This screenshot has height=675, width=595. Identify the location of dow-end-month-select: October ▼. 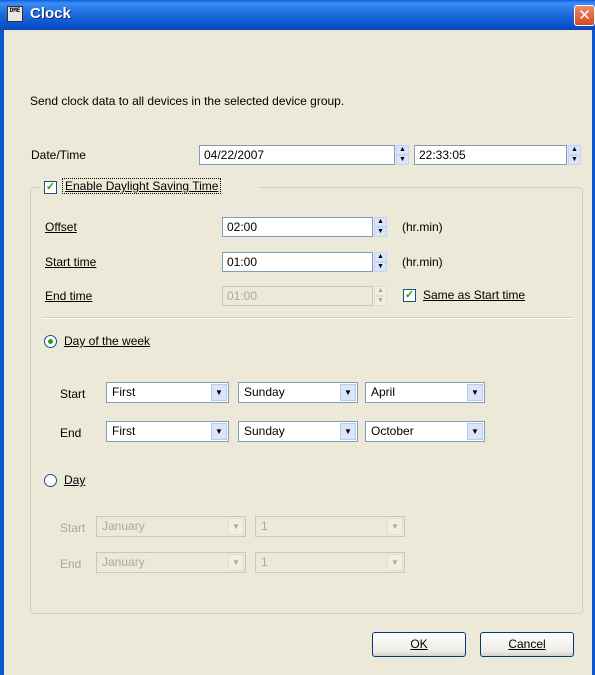
(425, 431).